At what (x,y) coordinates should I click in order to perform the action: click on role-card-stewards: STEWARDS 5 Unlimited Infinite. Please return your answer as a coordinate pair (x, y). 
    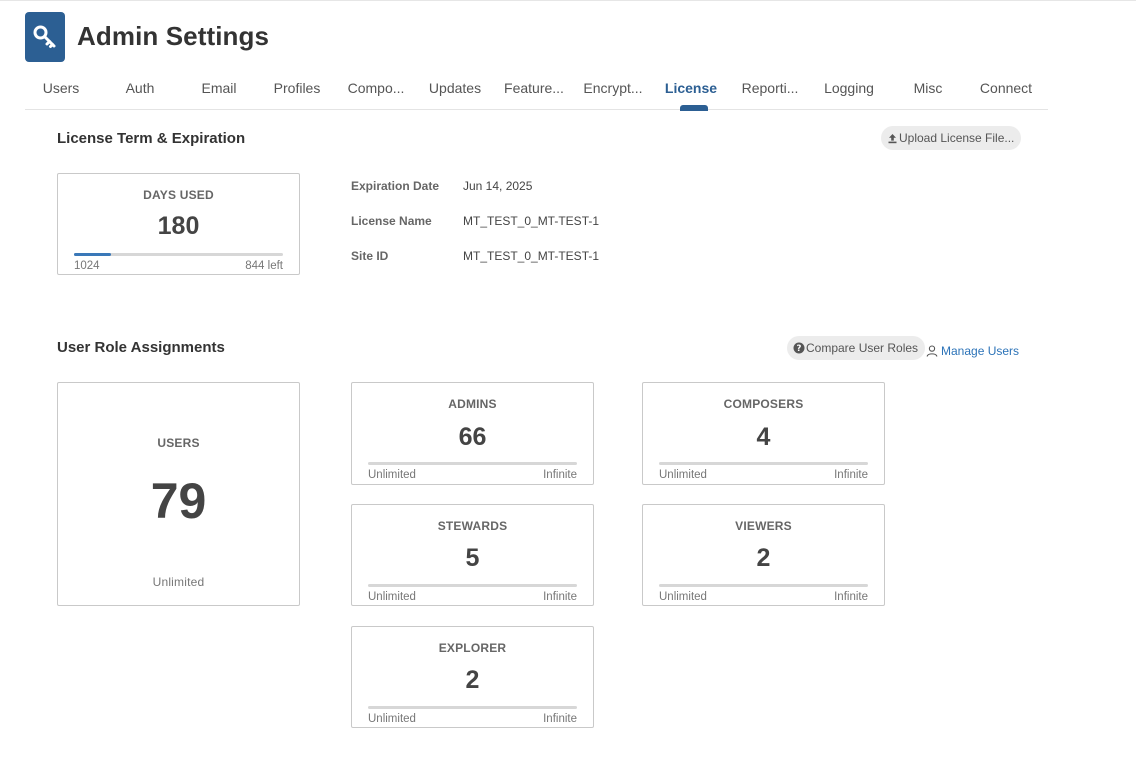
    Looking at the image, I should click on (472, 555).